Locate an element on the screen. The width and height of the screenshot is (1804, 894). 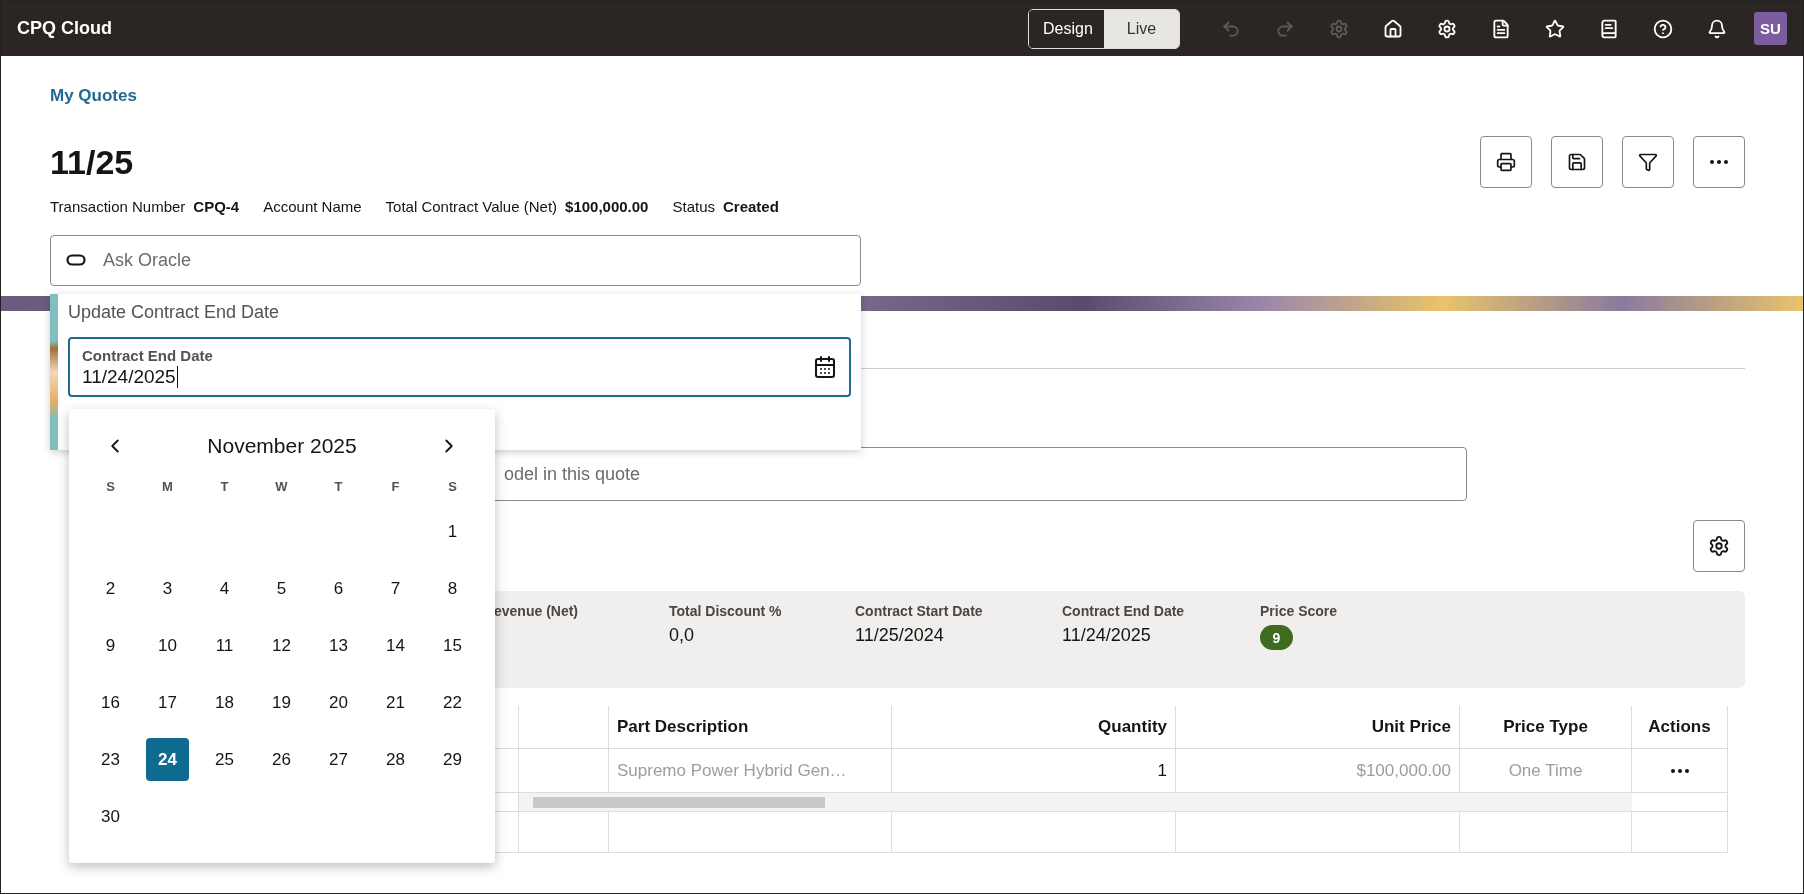
help-icon is located at coordinates (1663, 28).